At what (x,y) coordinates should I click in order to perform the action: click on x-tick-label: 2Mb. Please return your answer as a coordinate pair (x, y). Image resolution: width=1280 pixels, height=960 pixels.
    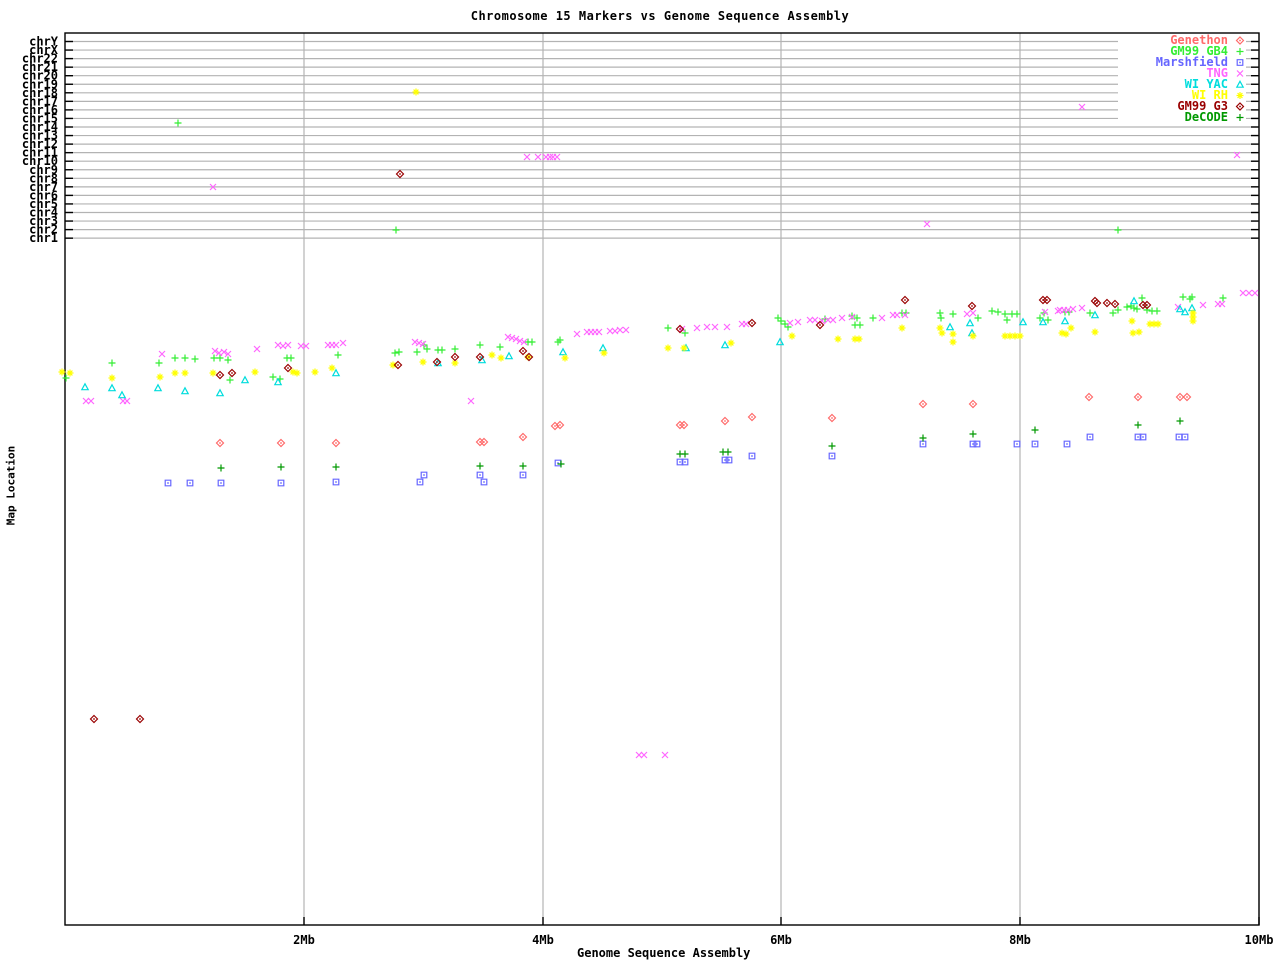
    Looking at the image, I should click on (304, 940).